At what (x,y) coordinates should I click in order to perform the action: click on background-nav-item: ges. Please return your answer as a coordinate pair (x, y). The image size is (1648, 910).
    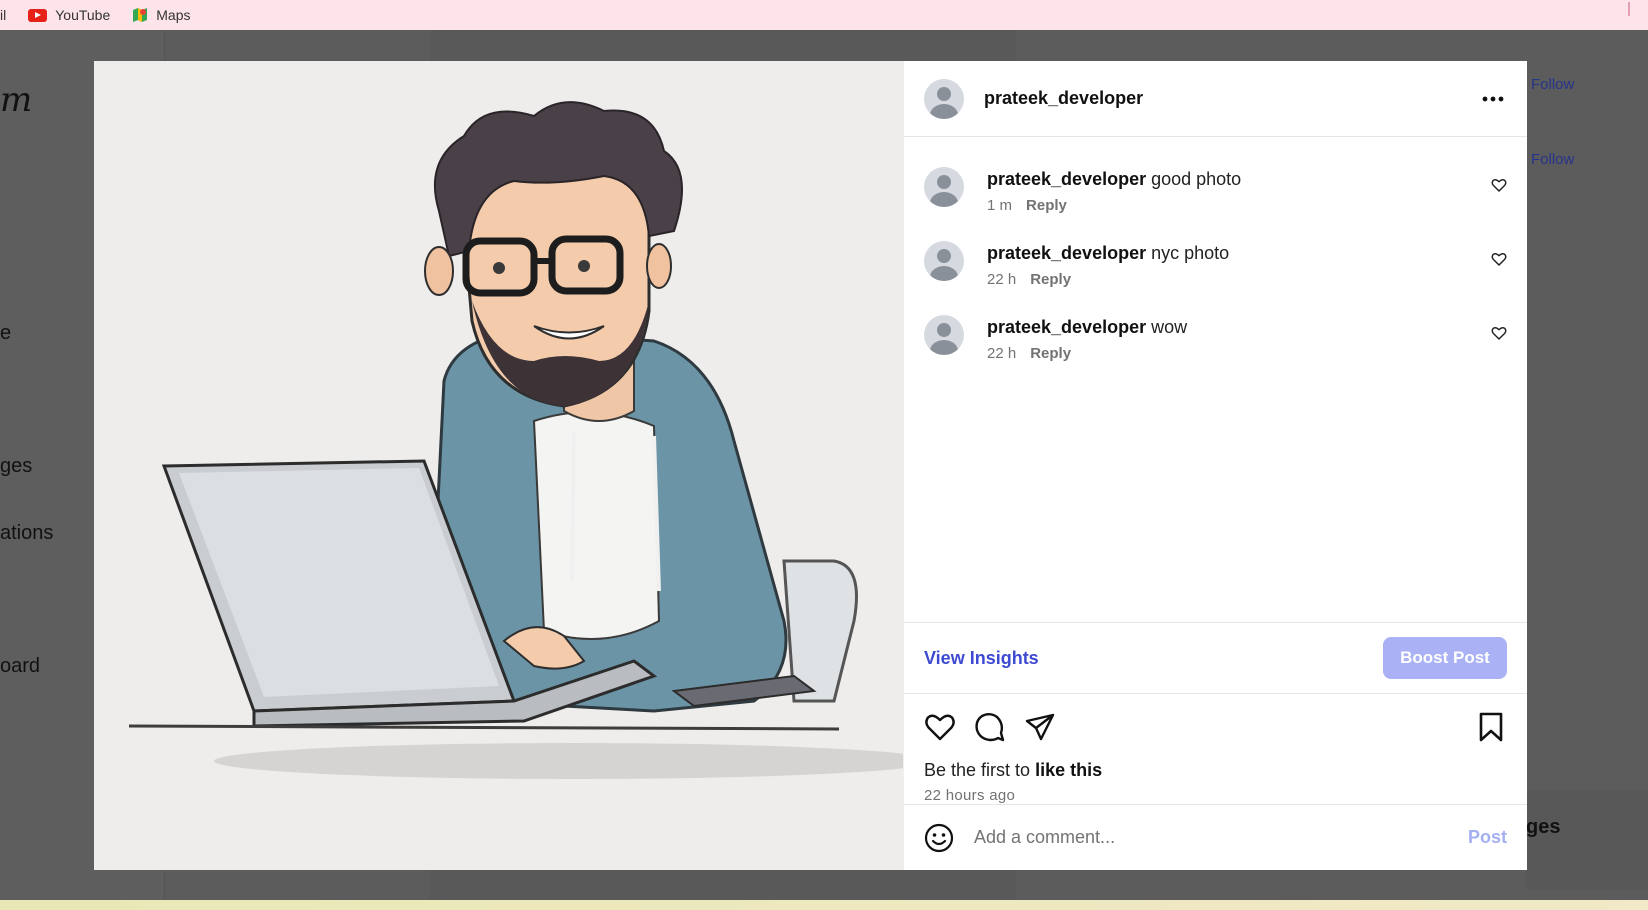
    Looking at the image, I should click on (16, 466).